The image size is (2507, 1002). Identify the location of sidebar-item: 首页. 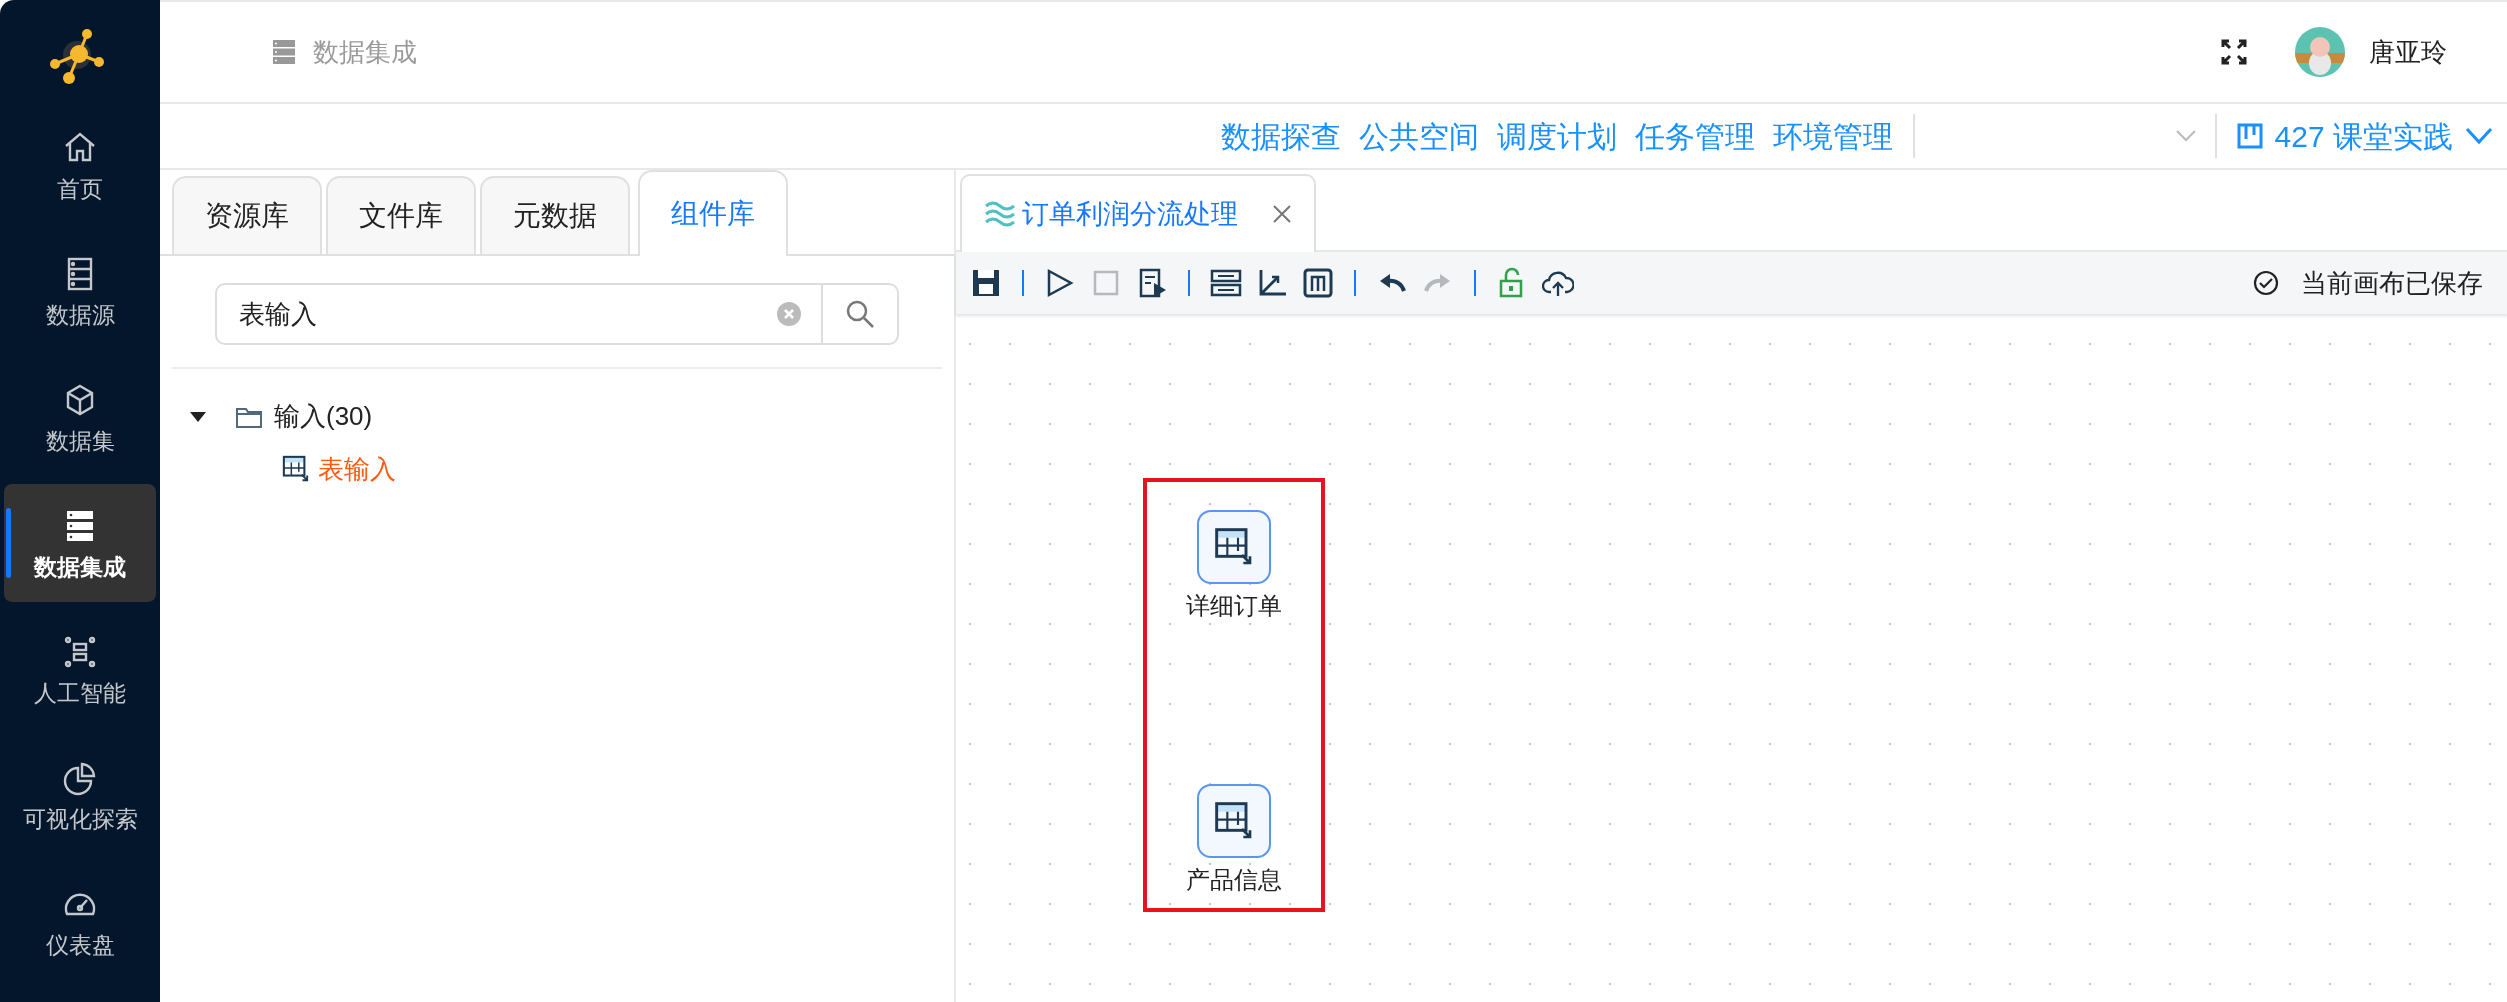
(80, 165).